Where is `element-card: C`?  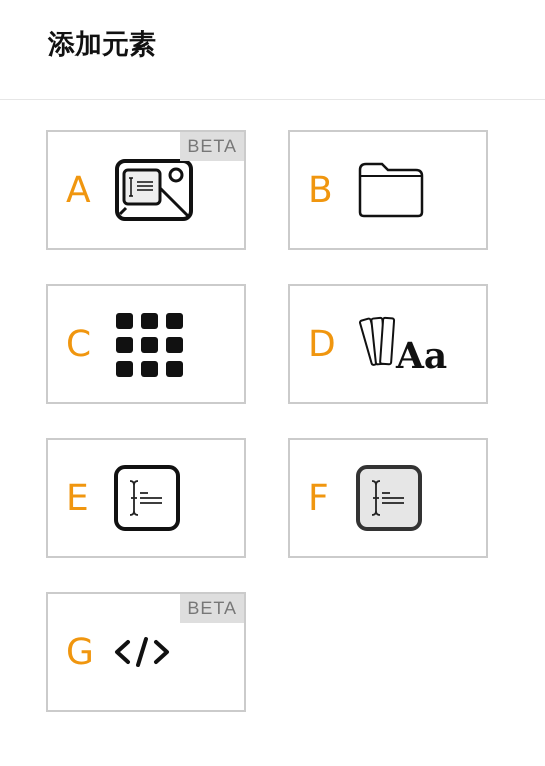 element-card: C is located at coordinates (146, 344).